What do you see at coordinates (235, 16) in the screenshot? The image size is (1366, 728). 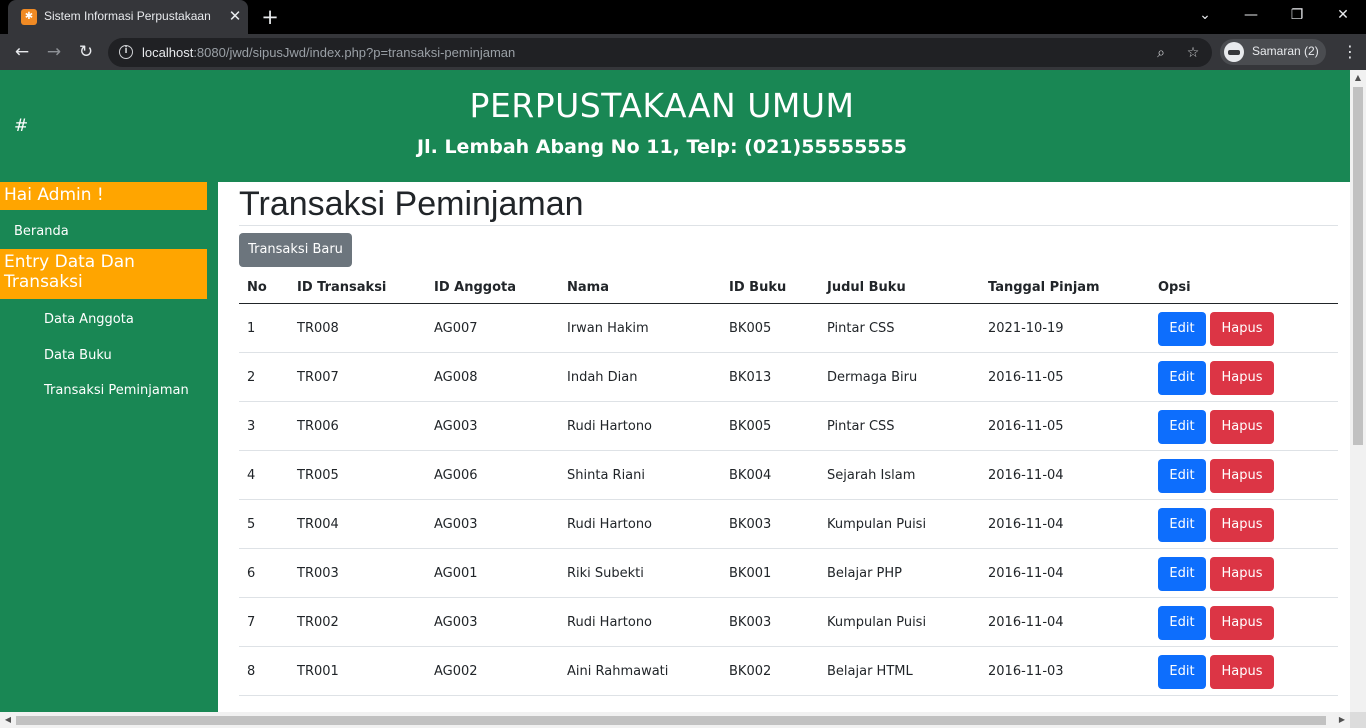 I see `close-tab-icon: ✕` at bounding box center [235, 16].